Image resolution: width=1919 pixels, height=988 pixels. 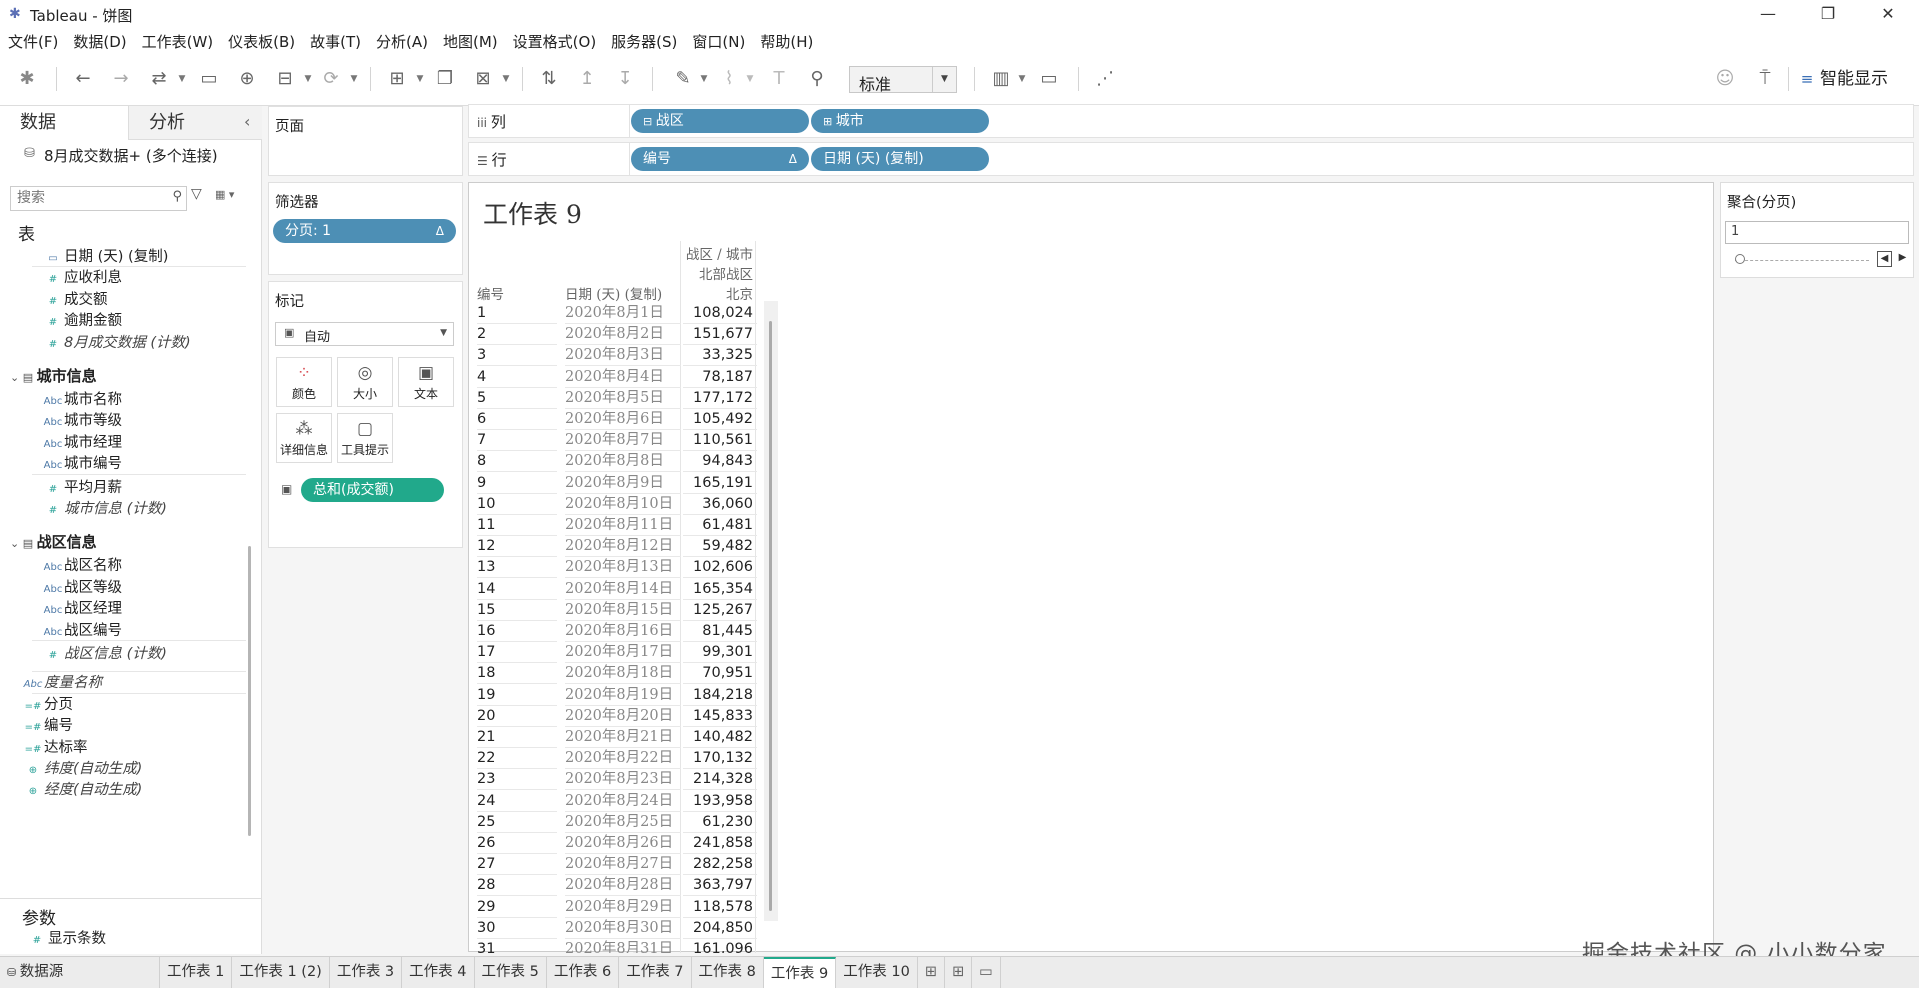 What do you see at coordinates (177, 41) in the screenshot?
I see `menu-item: 工作表(W)` at bounding box center [177, 41].